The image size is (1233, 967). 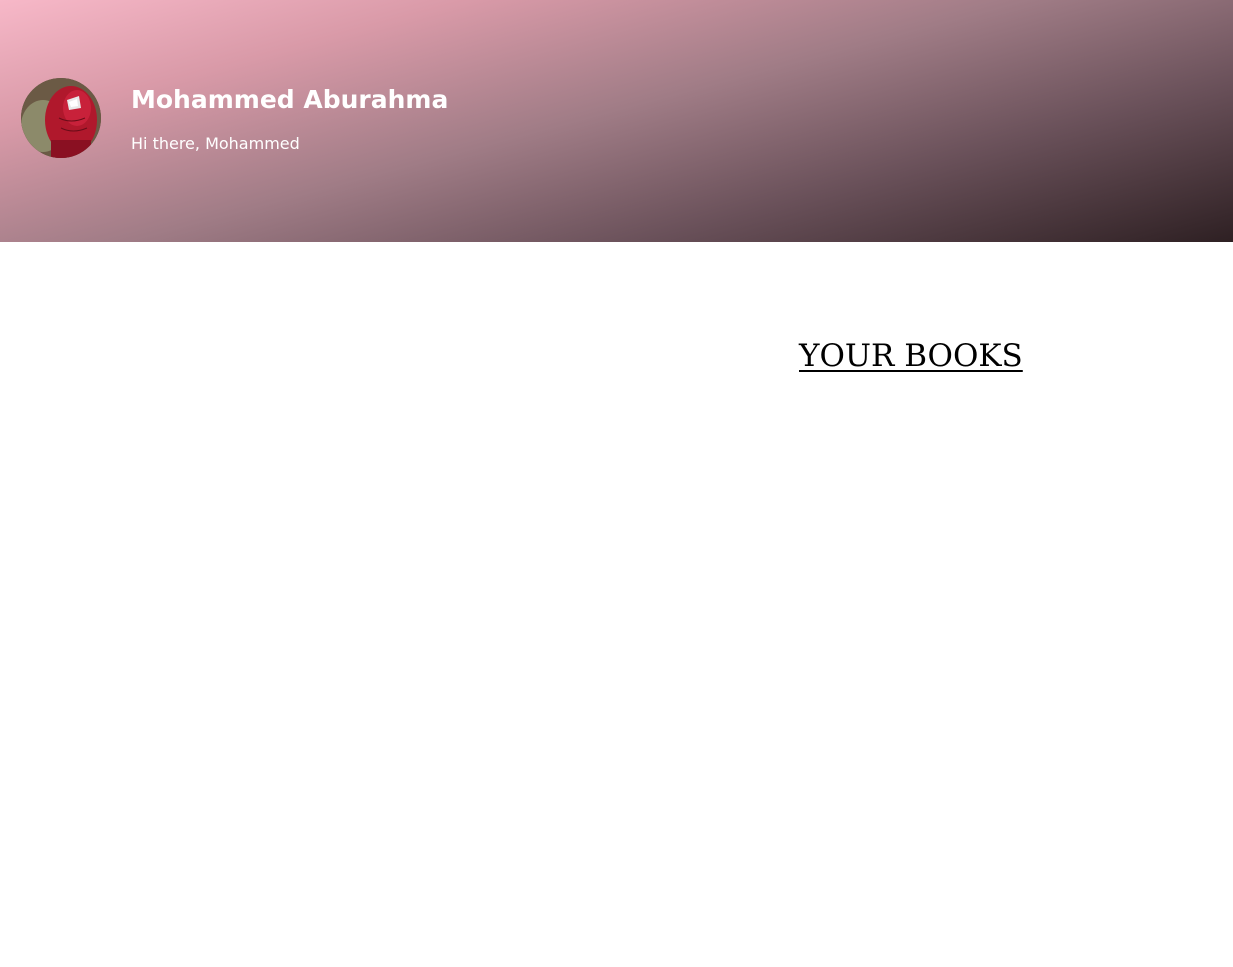 I want to click on avatar, so click(x=61, y=118).